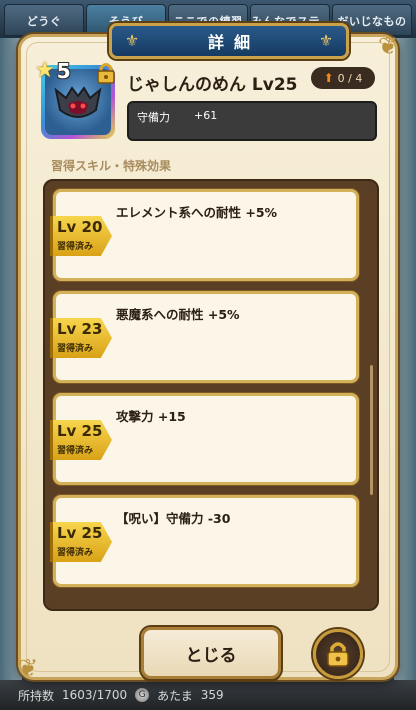  I want to click on upgrade-count: 0 / 4, so click(350, 78).